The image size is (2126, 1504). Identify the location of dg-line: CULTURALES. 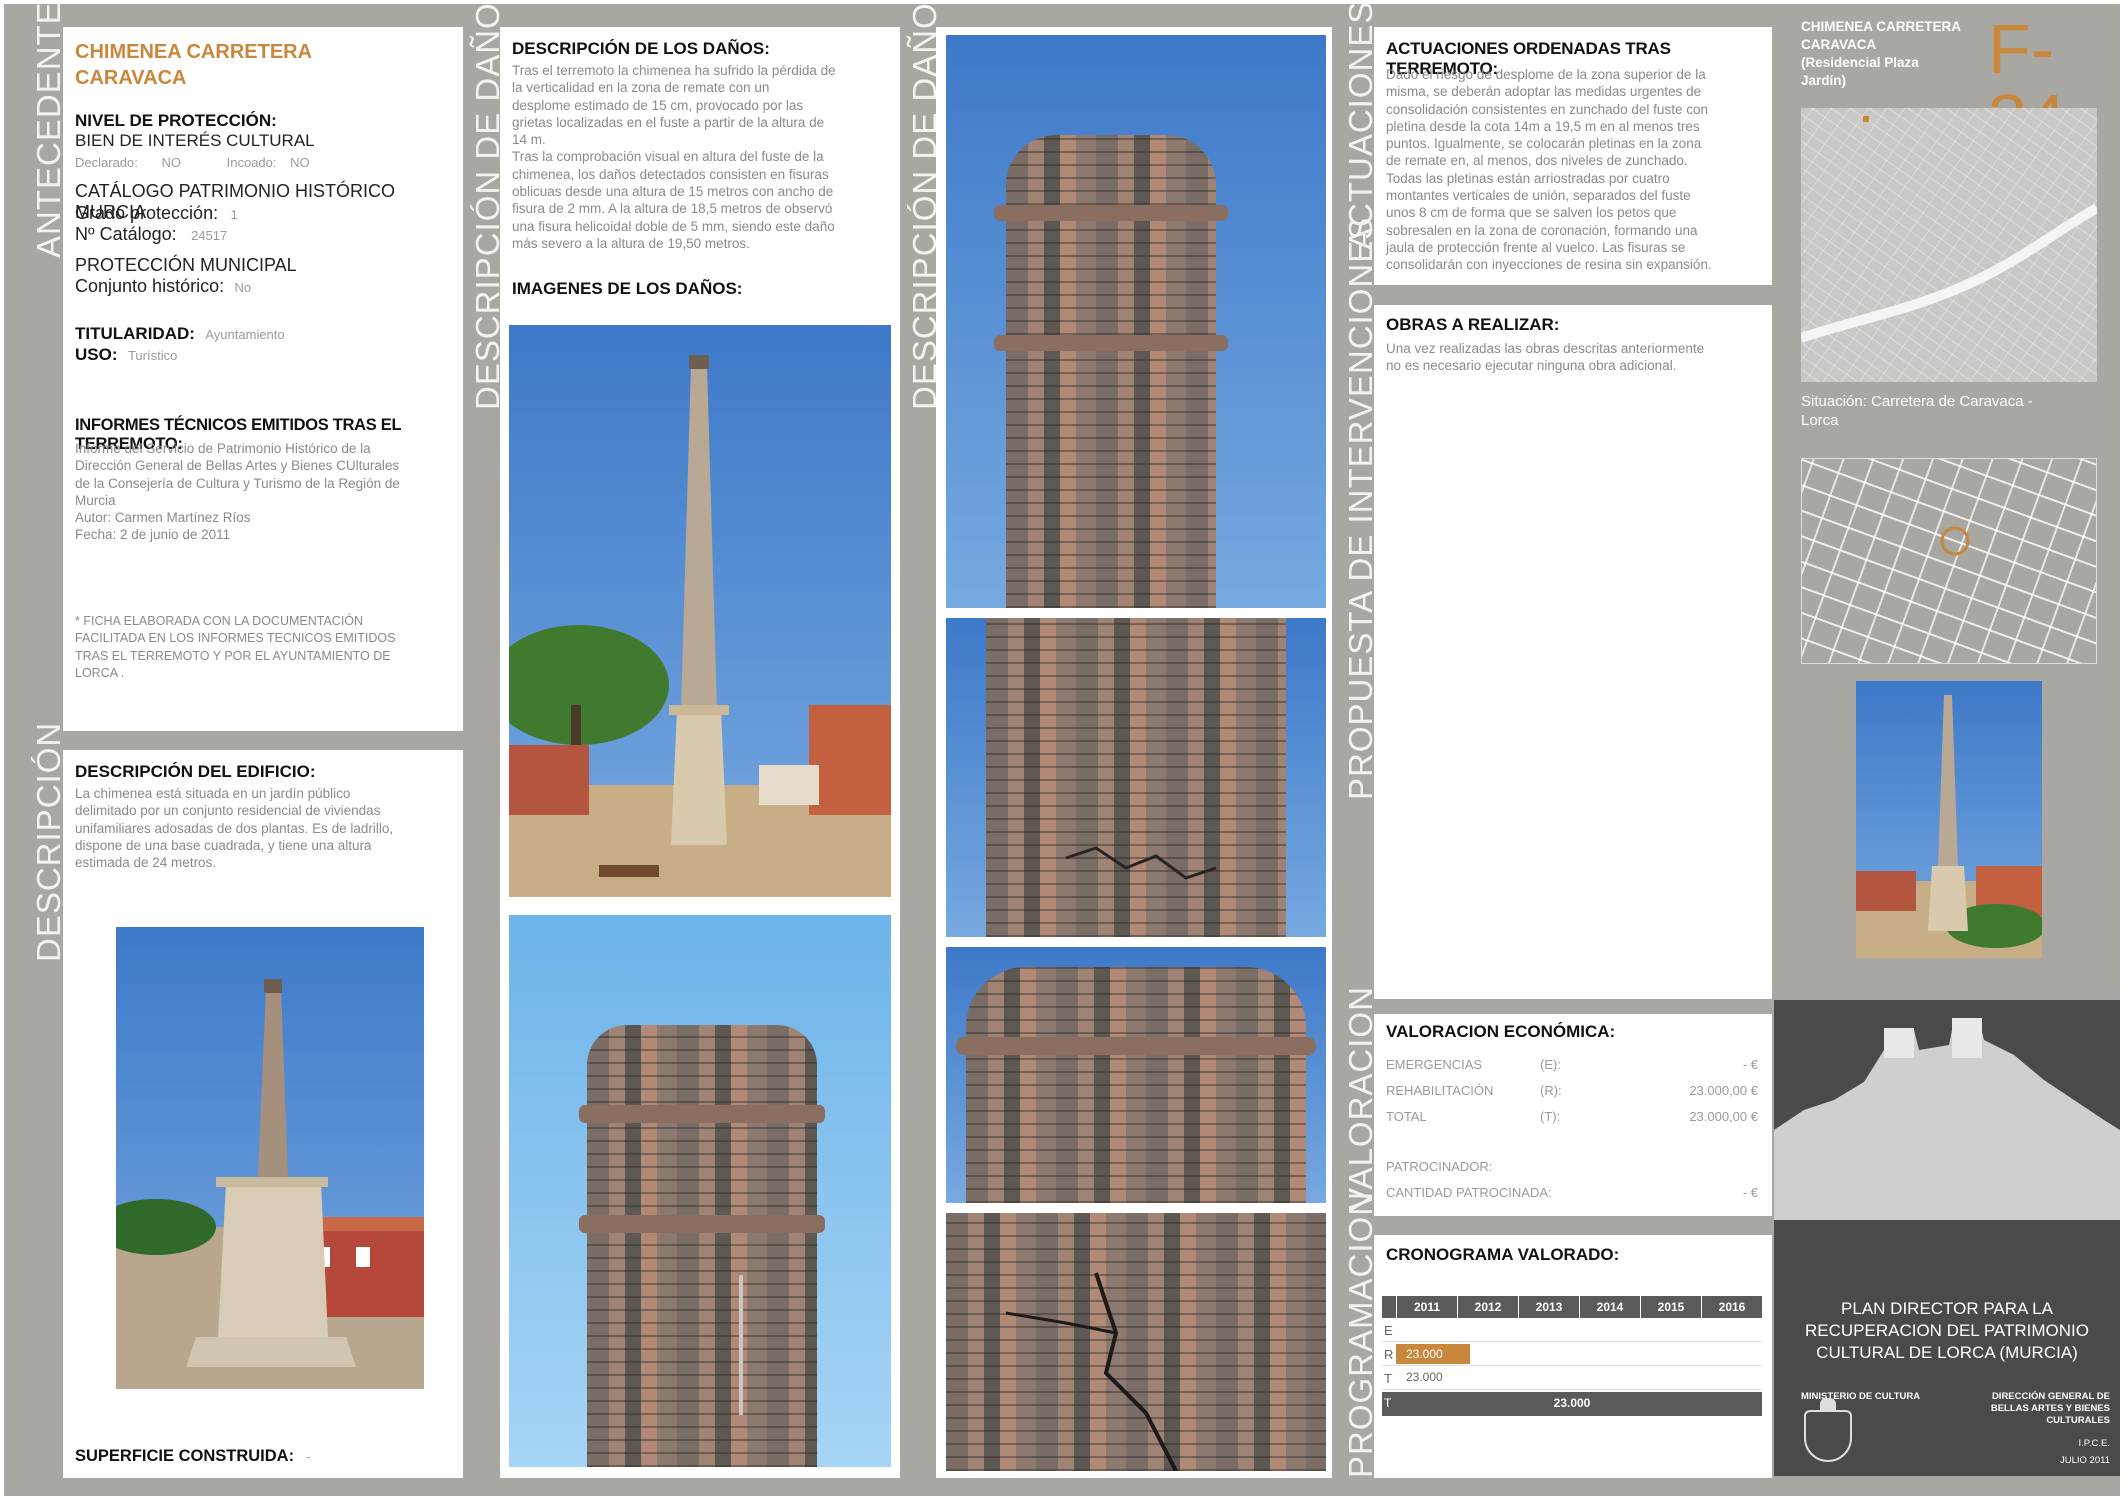
(2078, 1420).